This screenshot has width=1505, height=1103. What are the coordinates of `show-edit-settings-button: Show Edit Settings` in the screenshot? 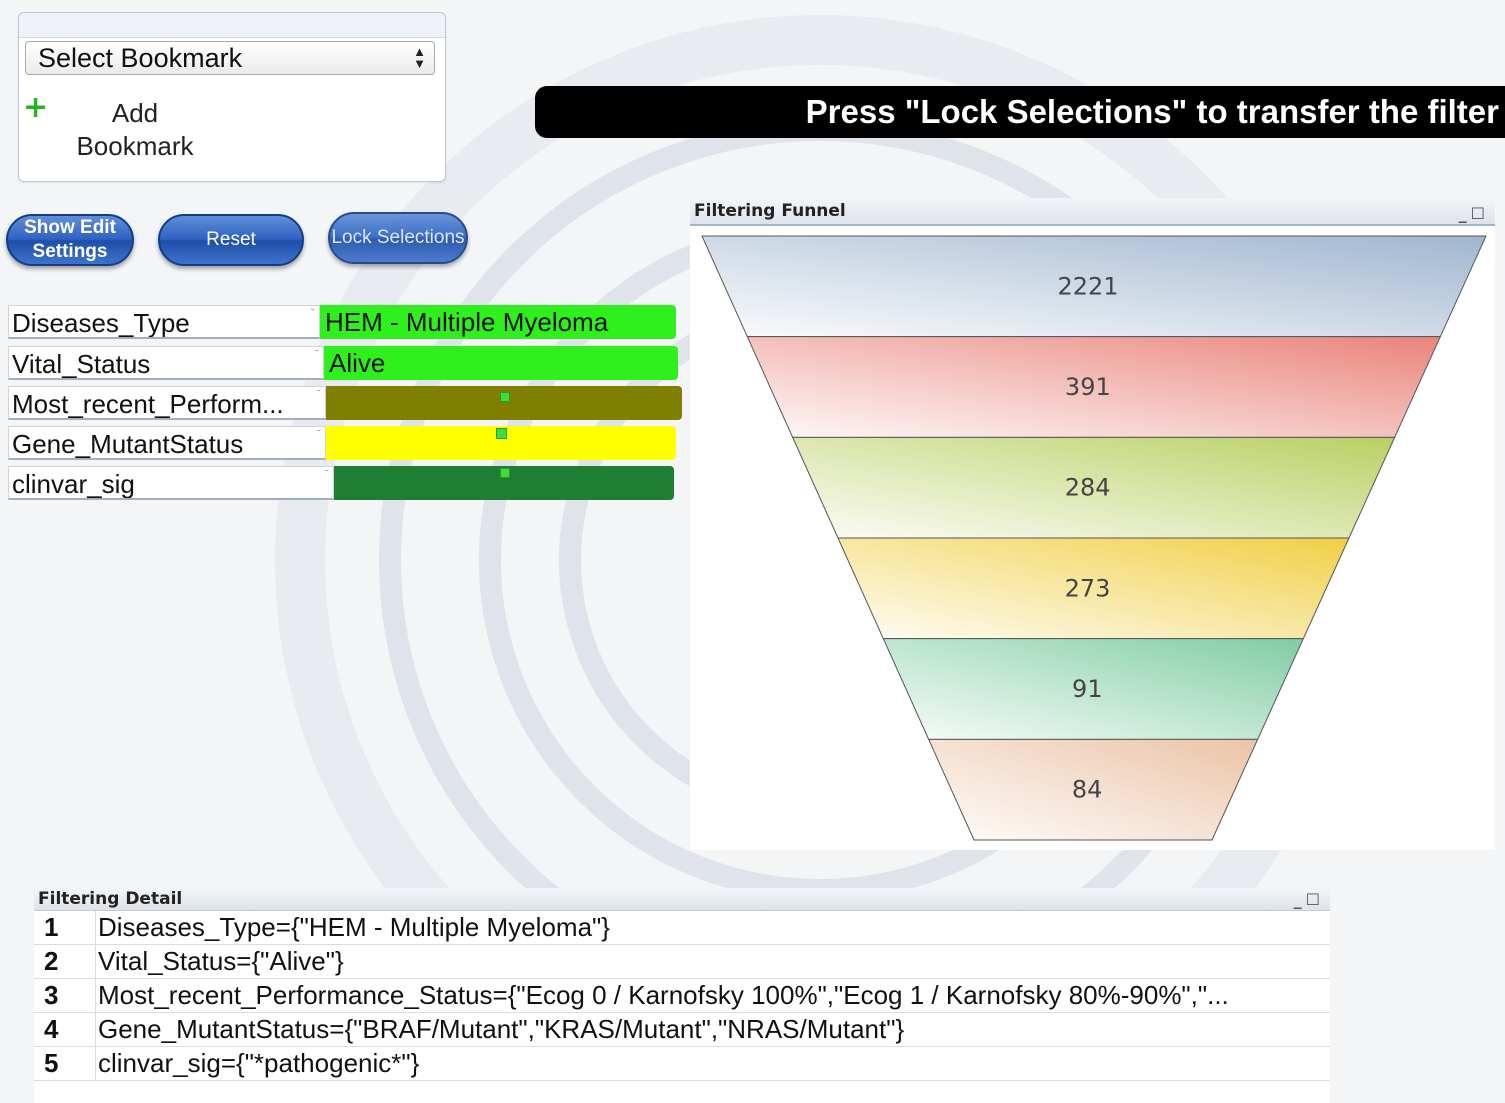 It's located at (70, 240).